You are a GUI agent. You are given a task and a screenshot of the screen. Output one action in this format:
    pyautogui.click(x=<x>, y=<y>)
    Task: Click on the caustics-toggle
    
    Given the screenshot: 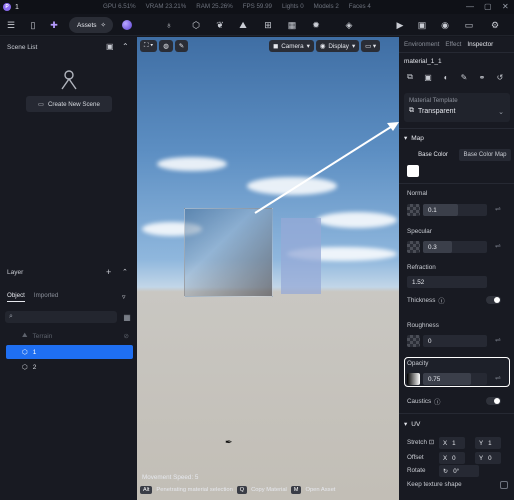 What is the action you would take?
    pyautogui.click(x=493, y=401)
    